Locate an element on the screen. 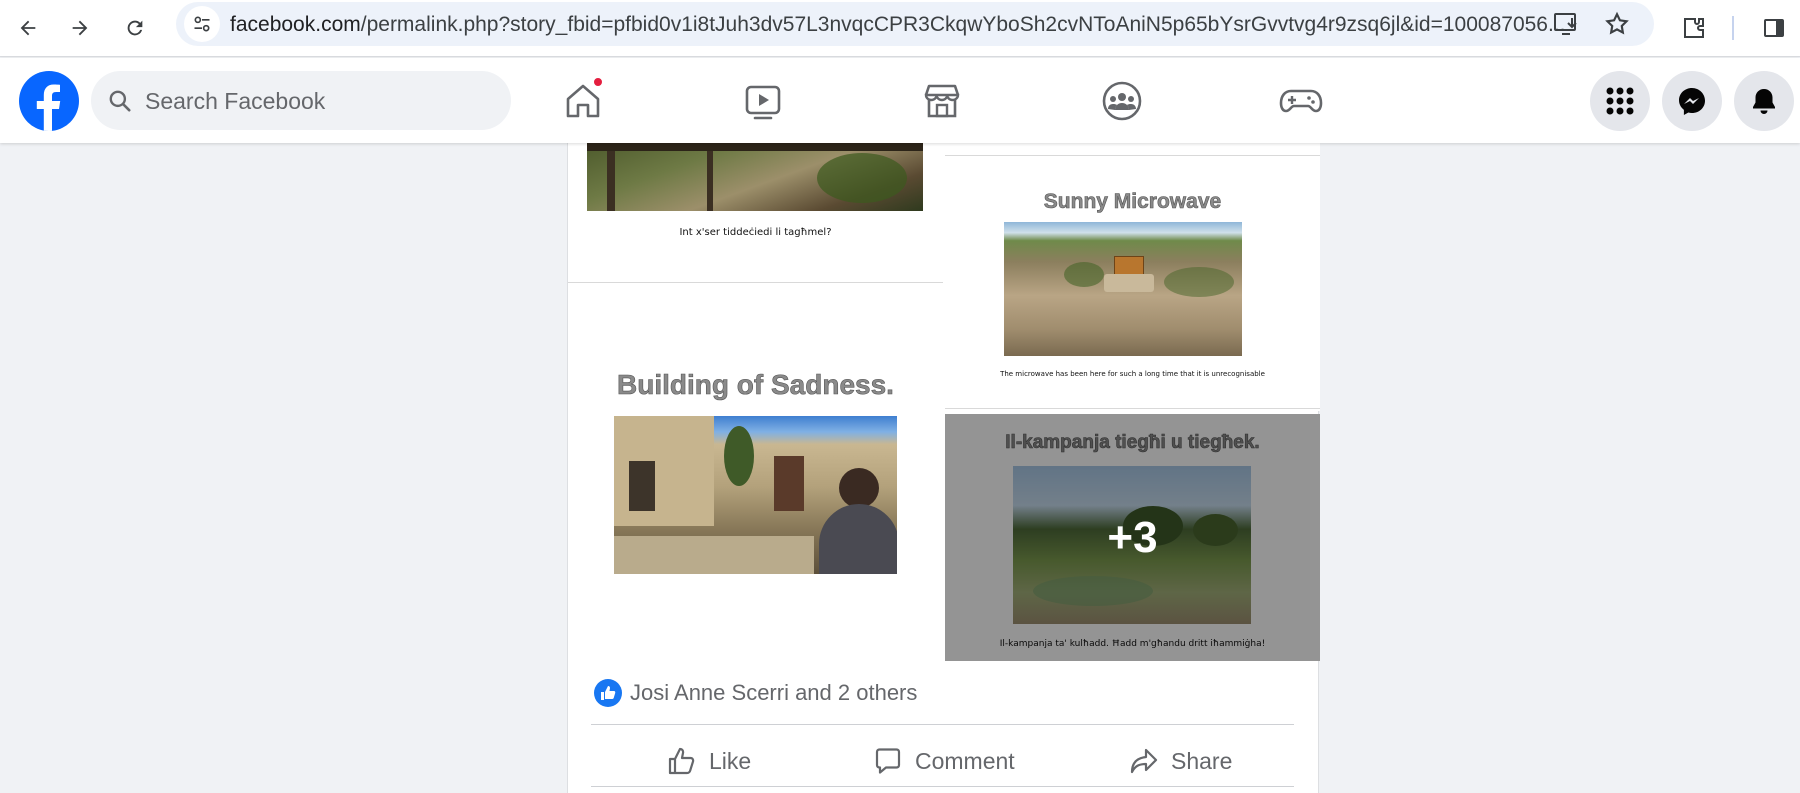  like-reaction-icon is located at coordinates (608, 693).